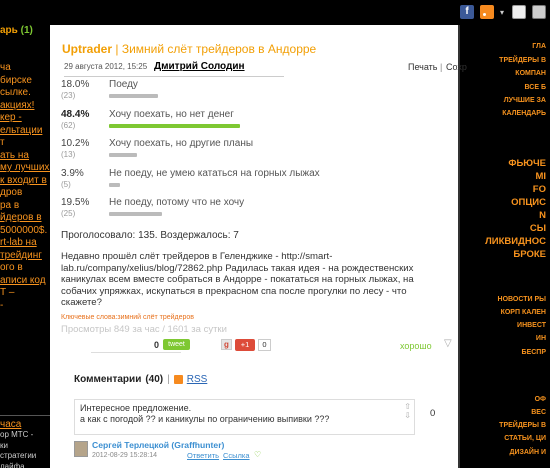  What do you see at coordinates (525, 100) in the screenshot?
I see `right-sidebar-link: ЛУЧШИЕ ЗА` at bounding box center [525, 100].